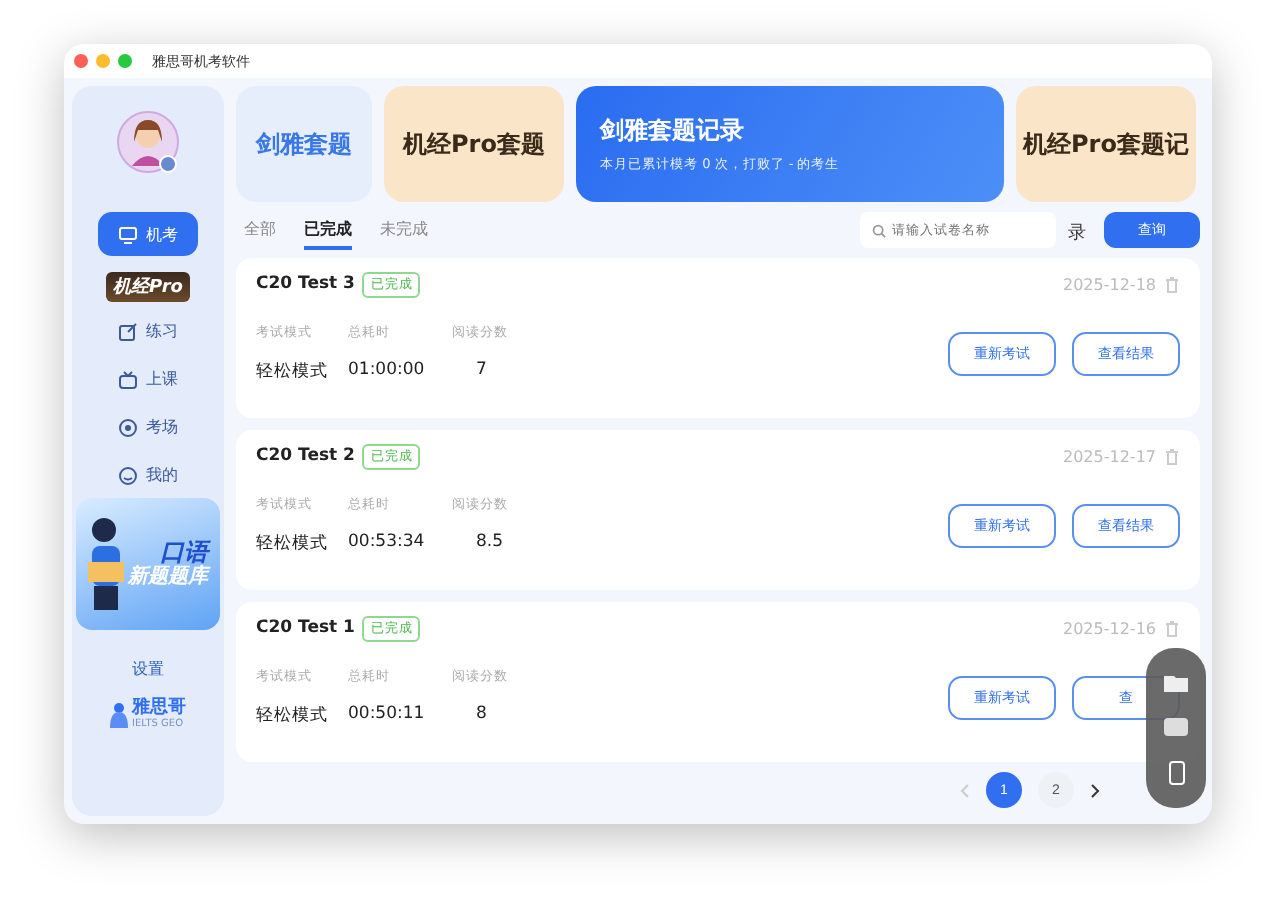 The height and width of the screenshot is (910, 1276). What do you see at coordinates (1176, 682) in the screenshot?
I see `folder-icon` at bounding box center [1176, 682].